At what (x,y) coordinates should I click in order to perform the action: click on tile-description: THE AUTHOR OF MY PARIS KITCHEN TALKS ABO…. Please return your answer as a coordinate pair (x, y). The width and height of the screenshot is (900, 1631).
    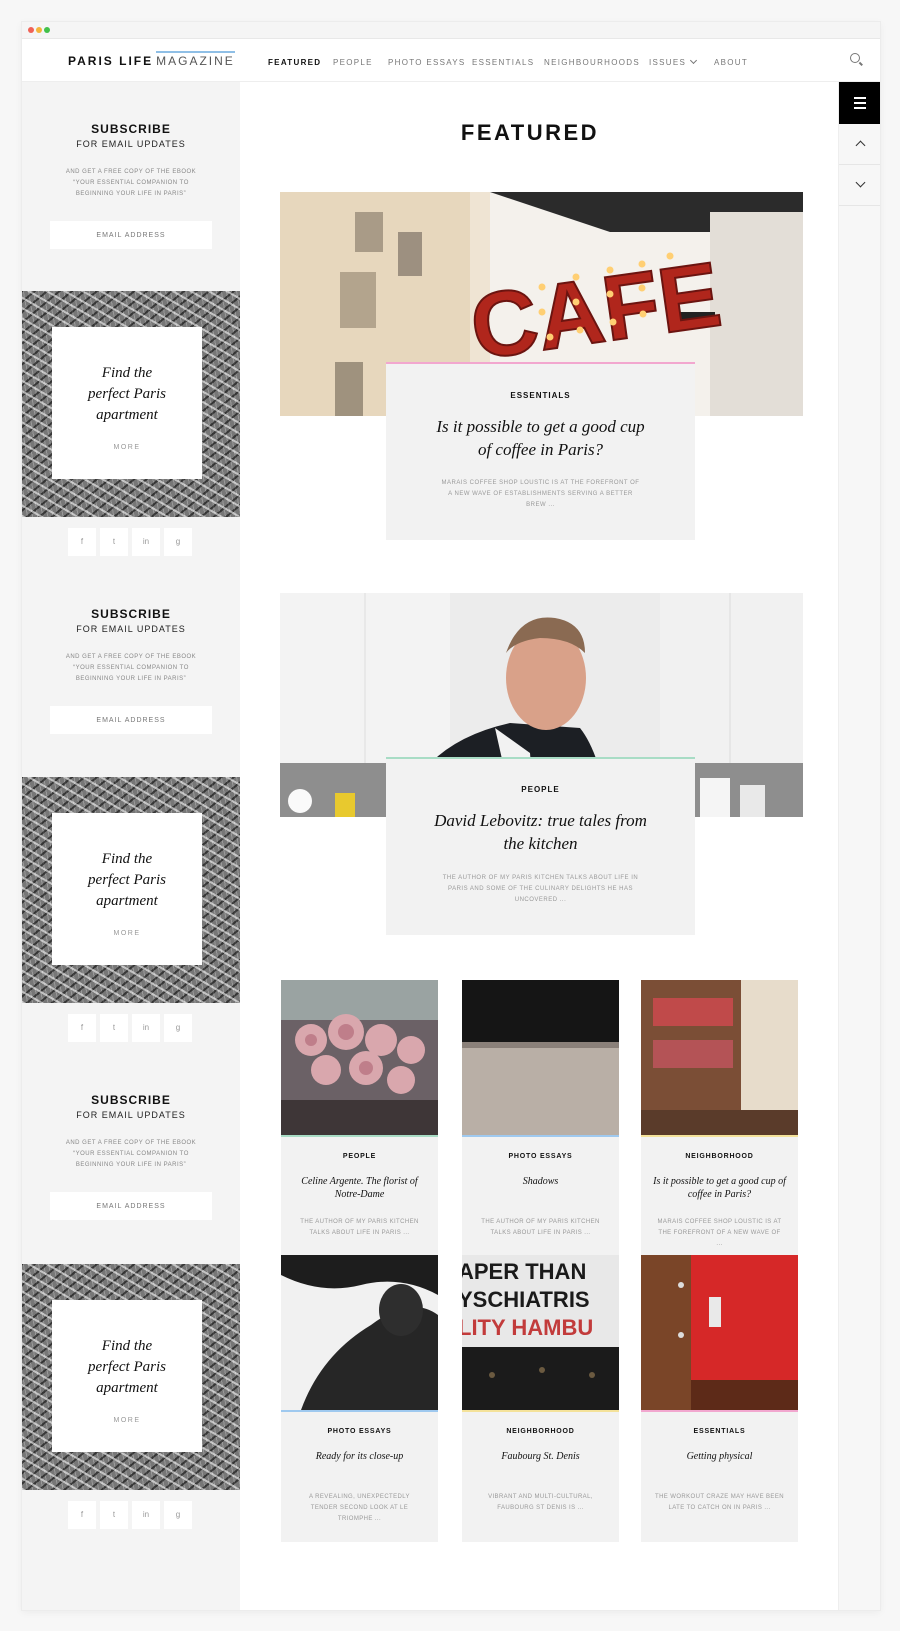
    Looking at the image, I should click on (359, 1227).